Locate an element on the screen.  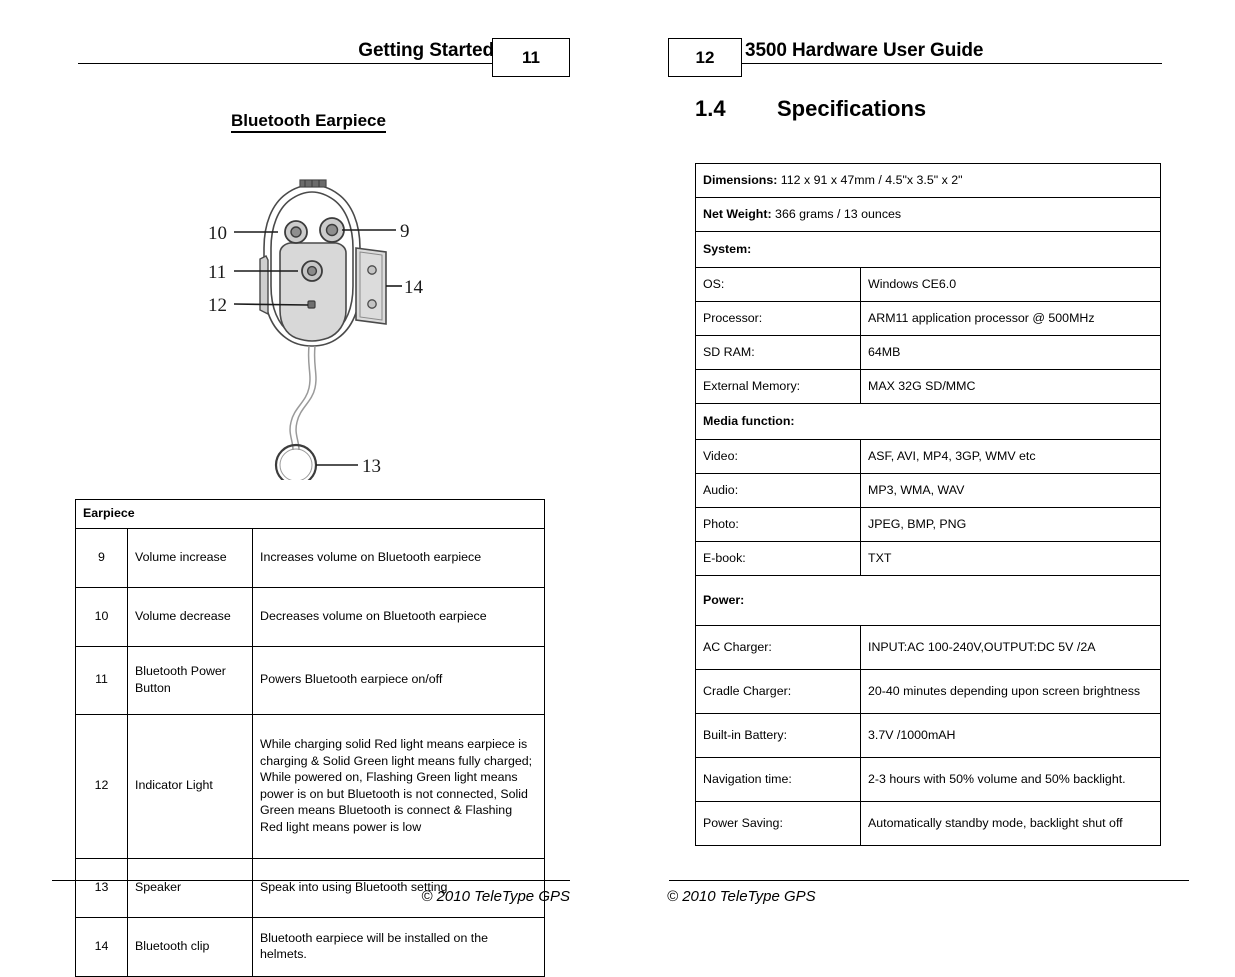
callout-13: 13 is located at coordinates (371, 466).